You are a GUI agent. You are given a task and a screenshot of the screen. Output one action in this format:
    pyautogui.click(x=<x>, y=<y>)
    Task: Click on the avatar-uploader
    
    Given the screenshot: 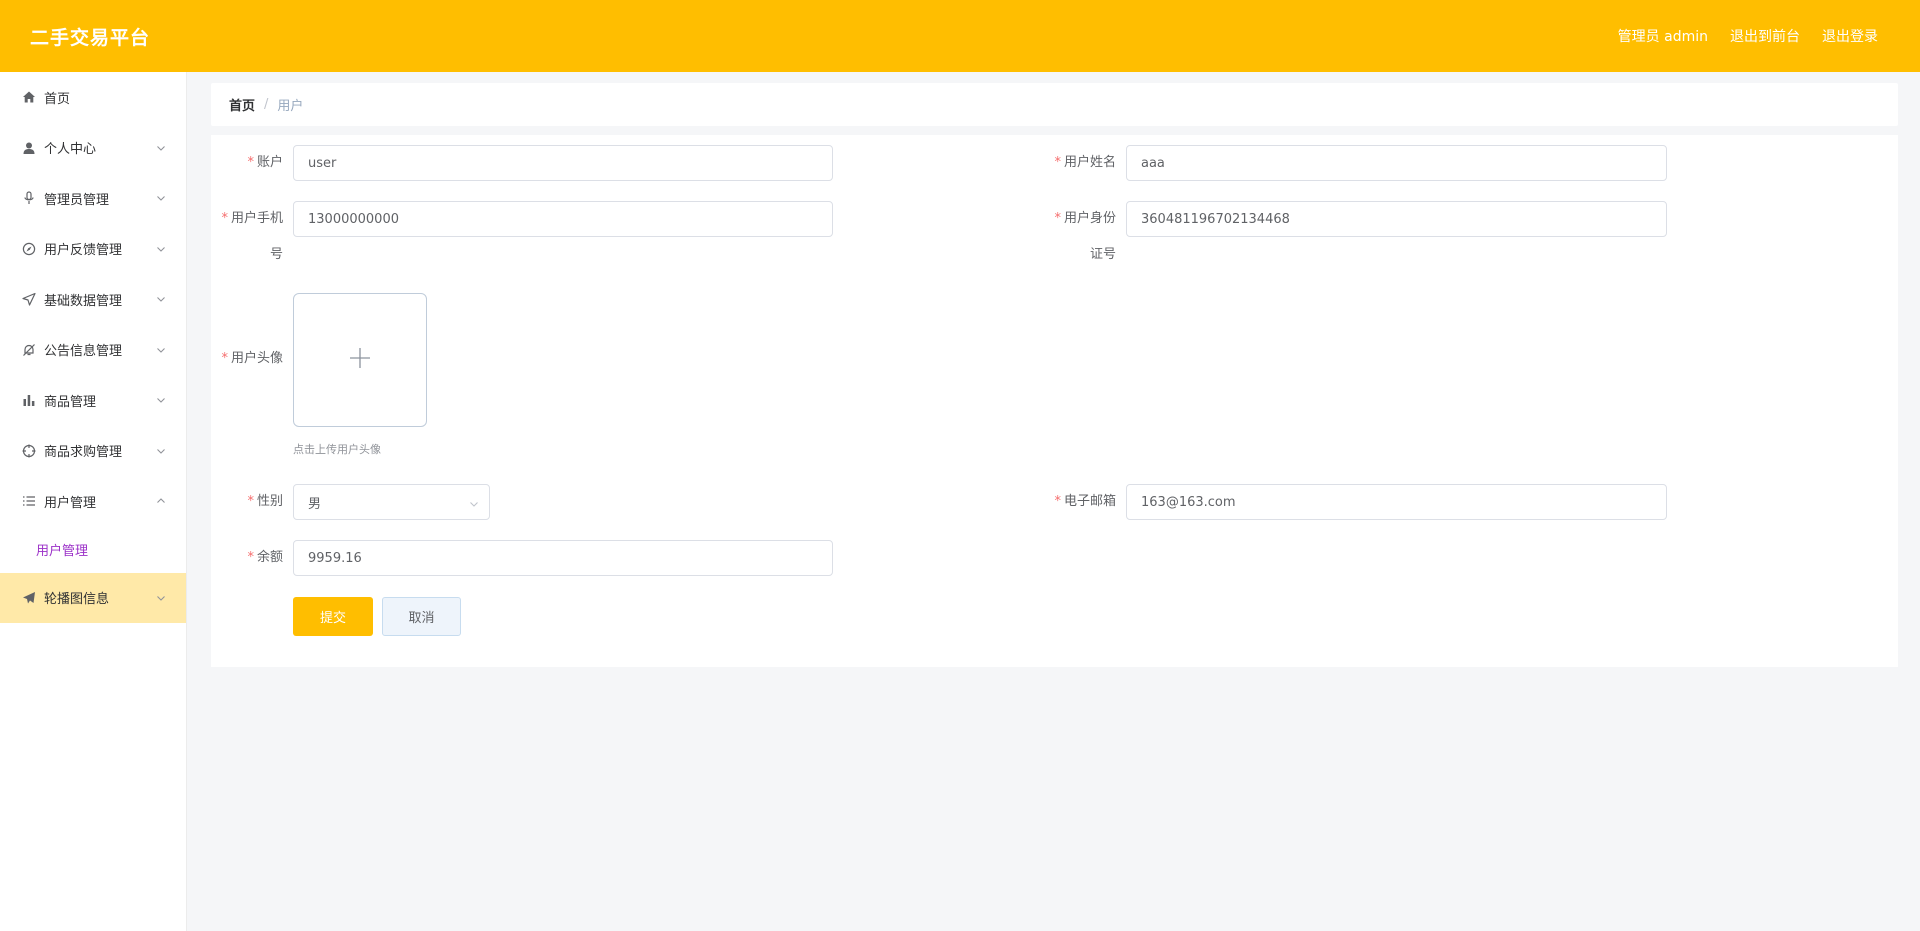 What is the action you would take?
    pyautogui.click(x=360, y=360)
    